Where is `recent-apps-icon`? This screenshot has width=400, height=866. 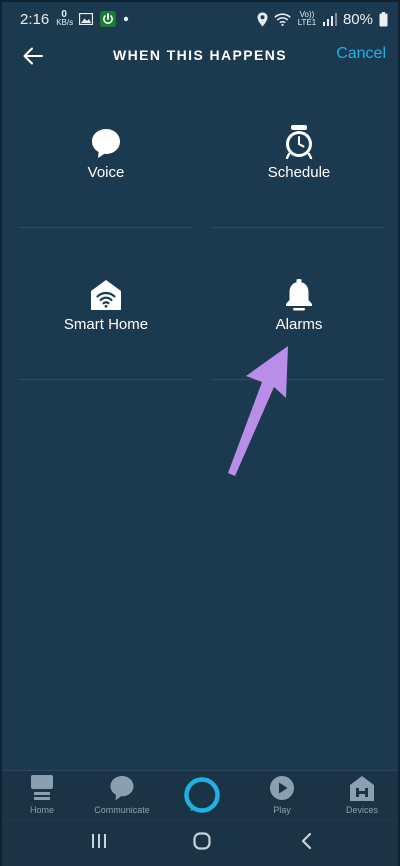
recent-apps-icon is located at coordinates (99, 841).